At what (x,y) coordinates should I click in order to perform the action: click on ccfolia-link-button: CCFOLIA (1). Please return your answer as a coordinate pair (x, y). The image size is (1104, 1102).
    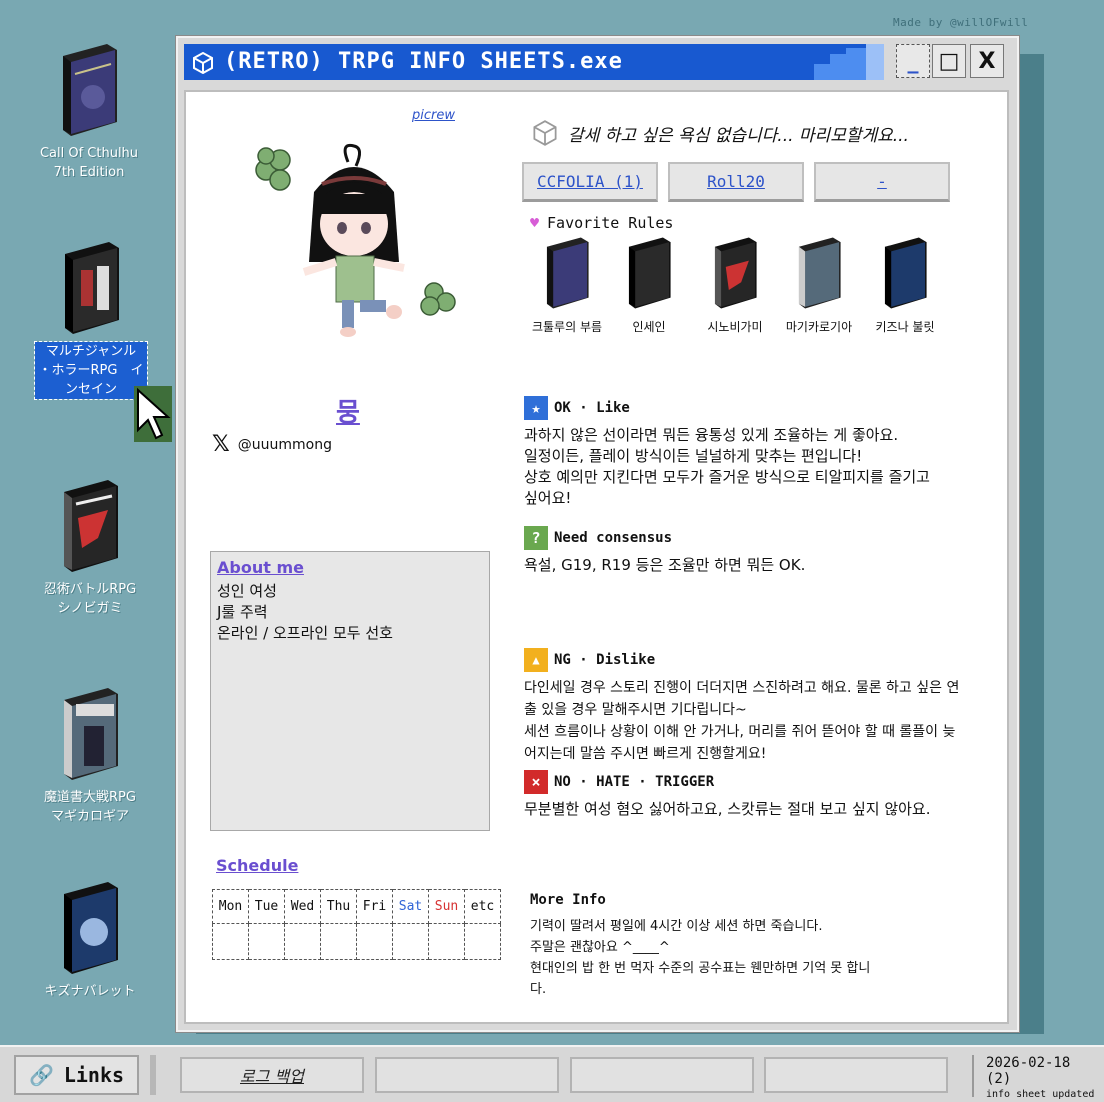
    Looking at the image, I should click on (590, 182).